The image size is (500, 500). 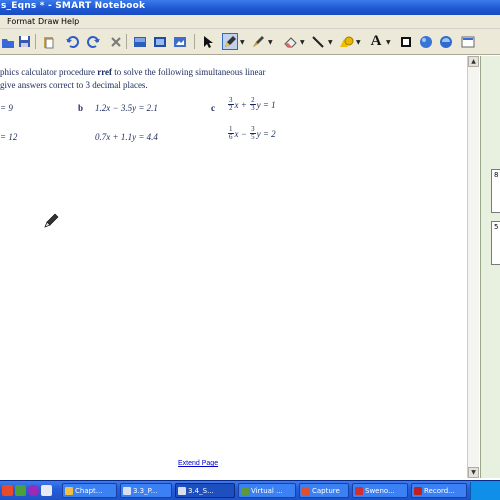 What do you see at coordinates (180, 41) in the screenshot?
I see `capture-icon` at bounding box center [180, 41].